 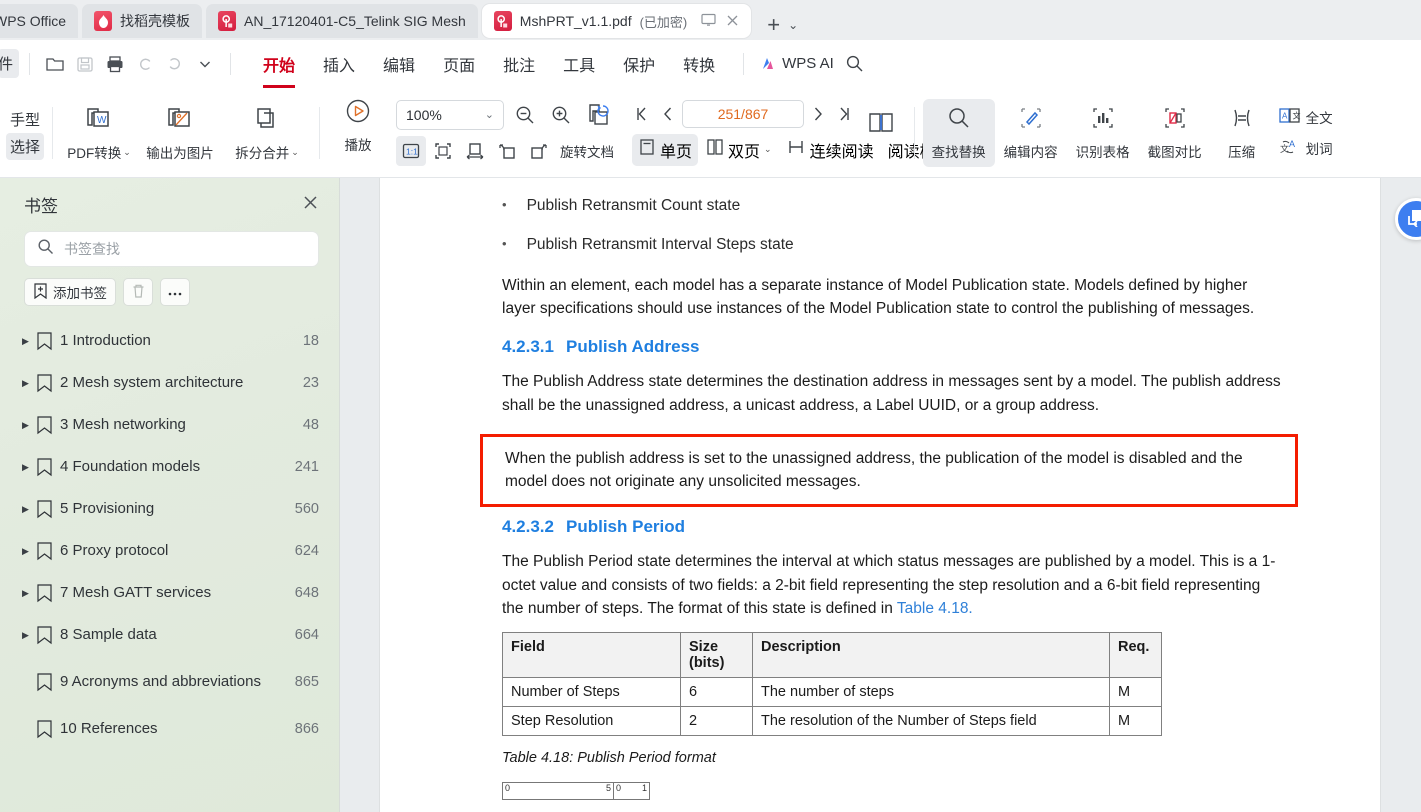 I want to click on single-page-button: 单页, so click(x=665, y=149).